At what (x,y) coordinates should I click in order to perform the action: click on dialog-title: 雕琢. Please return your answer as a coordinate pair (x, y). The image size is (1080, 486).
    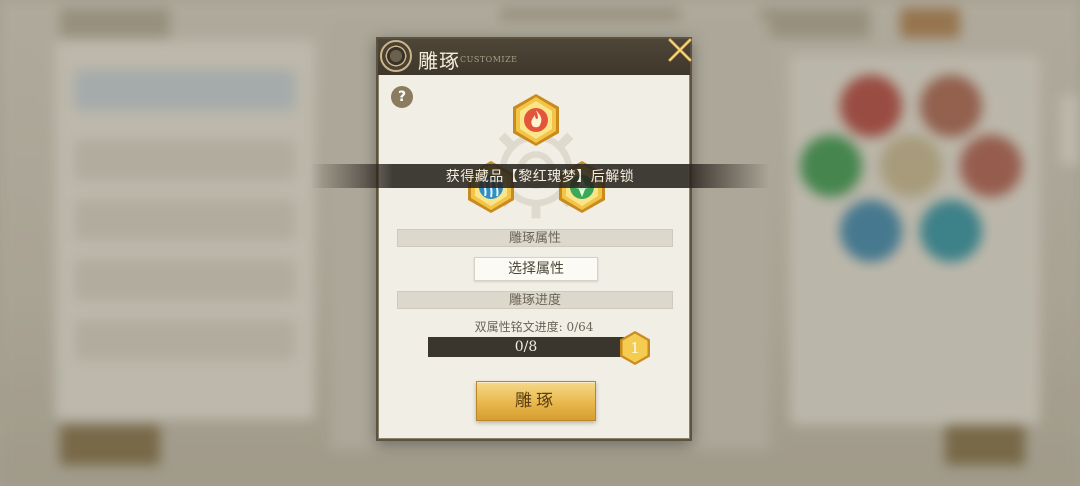
    Looking at the image, I should click on (439, 61).